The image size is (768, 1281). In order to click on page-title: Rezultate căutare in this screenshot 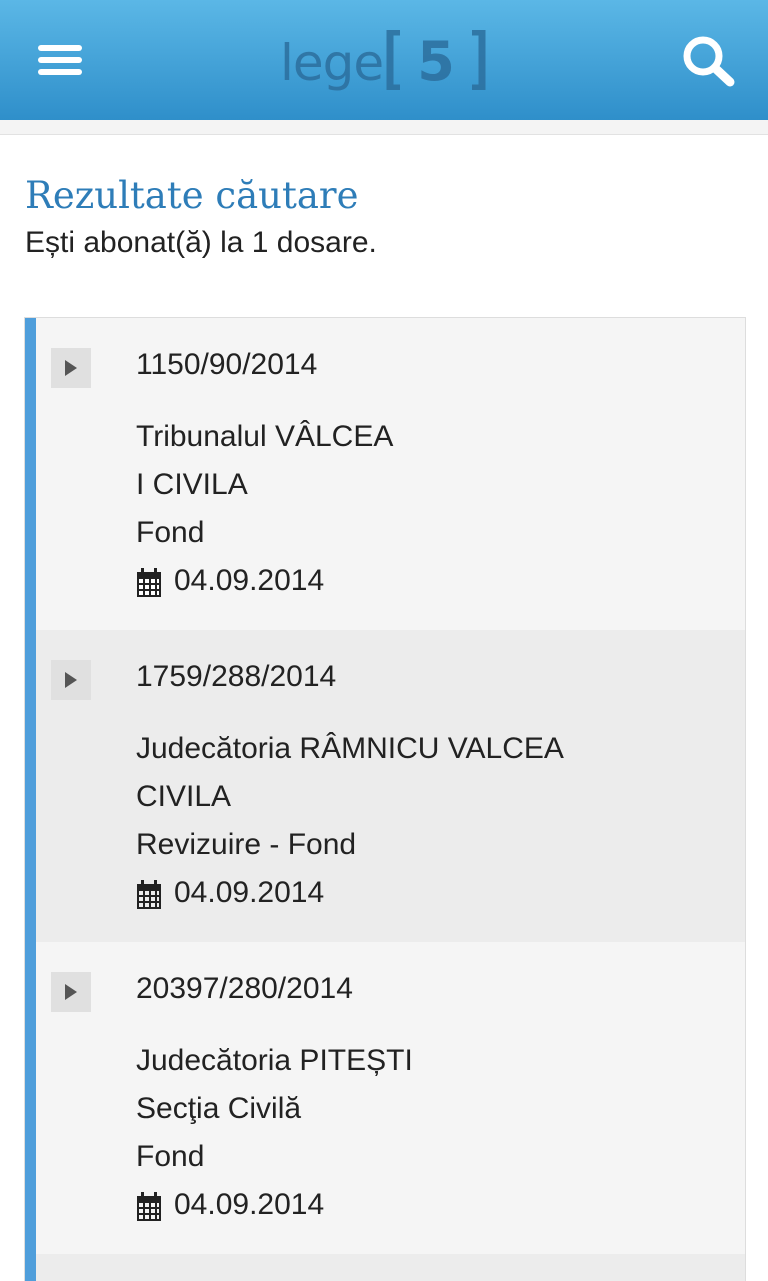, I will do `click(192, 195)`.